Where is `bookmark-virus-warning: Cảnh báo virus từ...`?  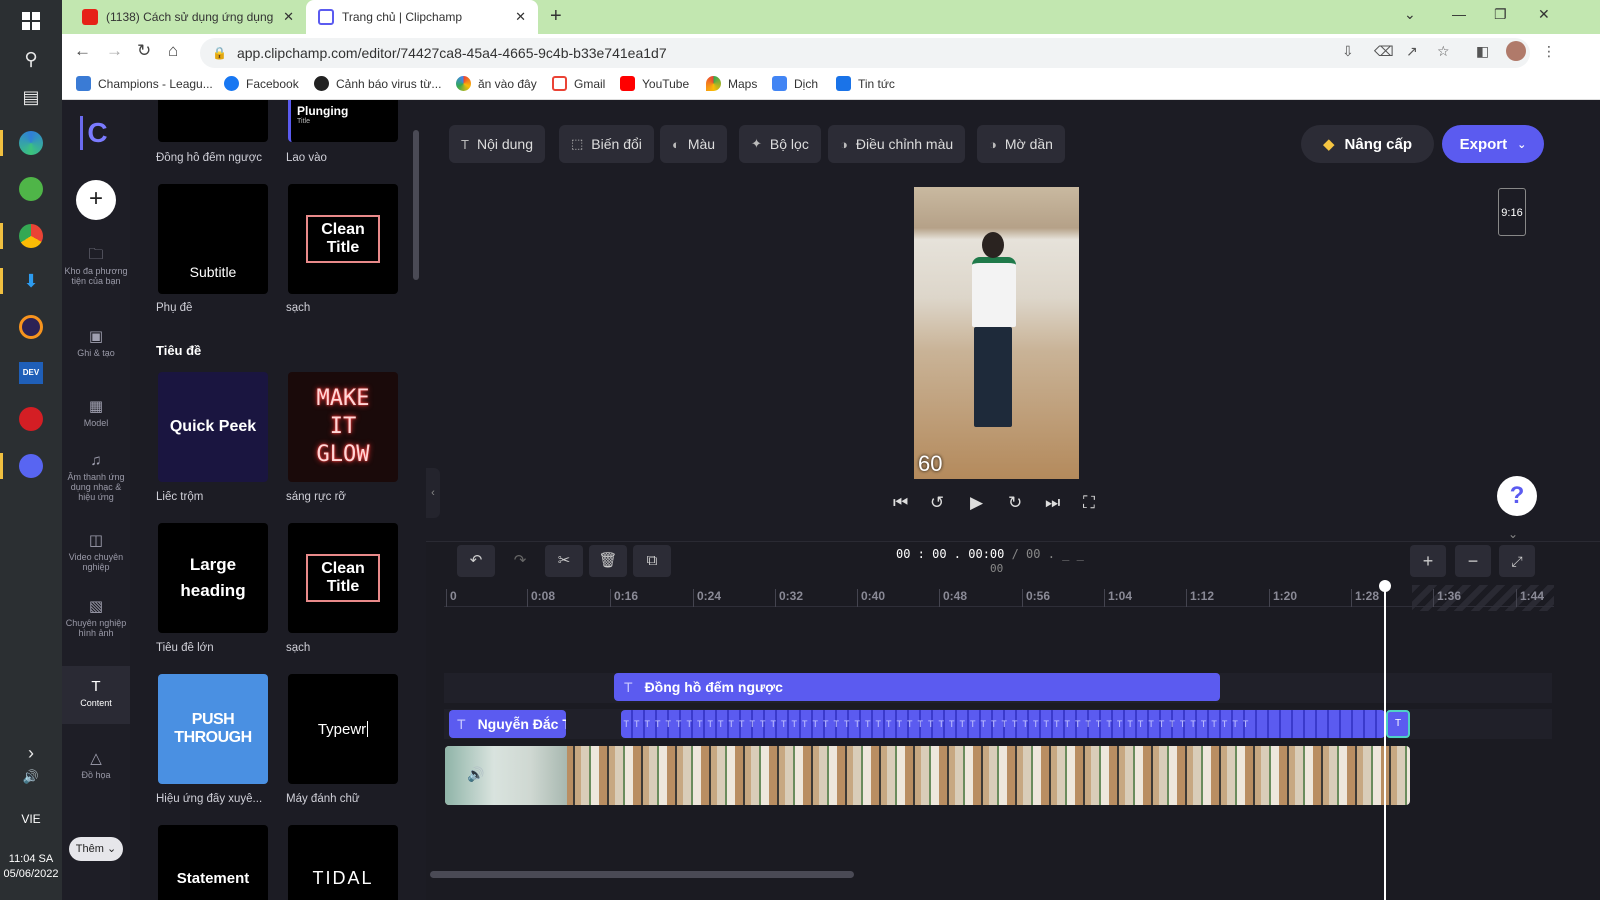
bookmark-virus-warning: Cảnh báo virus từ... is located at coordinates (377, 83).